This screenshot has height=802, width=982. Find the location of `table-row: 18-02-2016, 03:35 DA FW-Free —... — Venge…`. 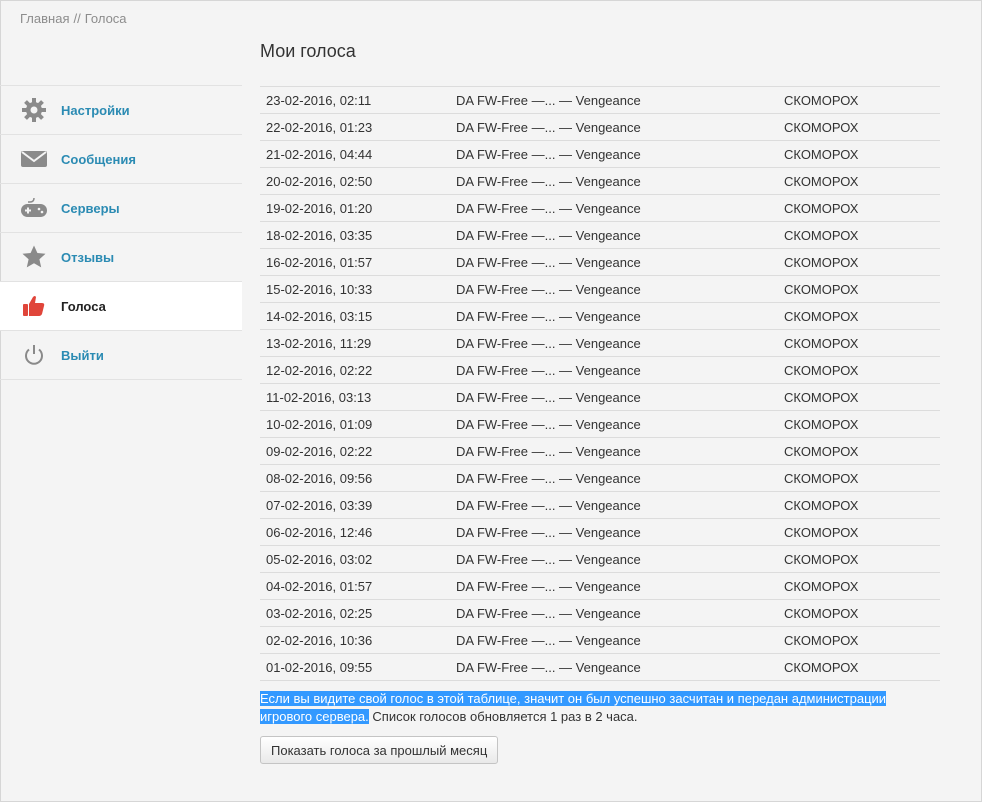

table-row: 18-02-2016, 03:35 DA FW-Free —... — Venge… is located at coordinates (600, 235).